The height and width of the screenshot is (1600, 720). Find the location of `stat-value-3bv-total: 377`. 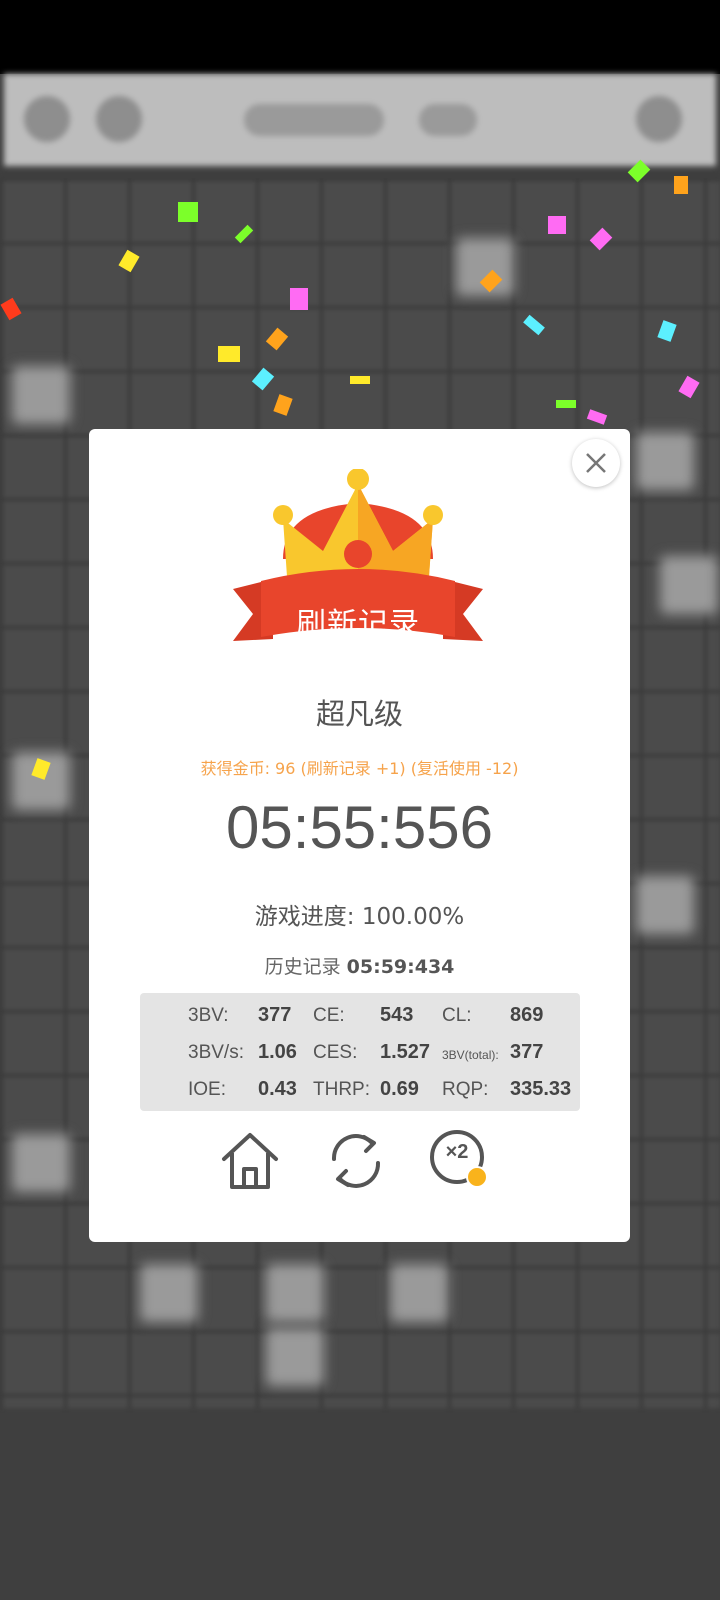

stat-value-3bv-total: 377 is located at coordinates (527, 1052).